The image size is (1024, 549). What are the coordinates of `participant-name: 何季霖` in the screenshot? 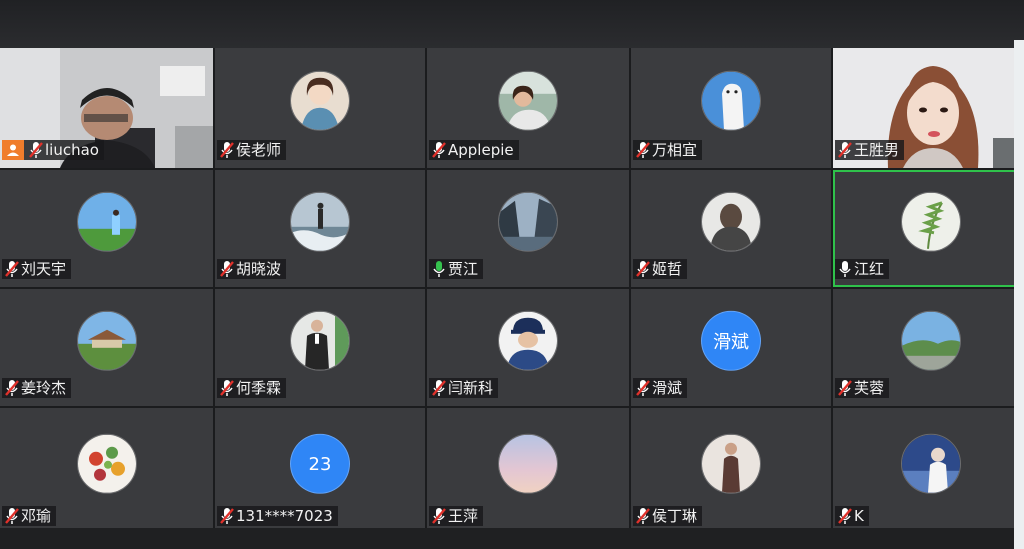 It's located at (259, 388).